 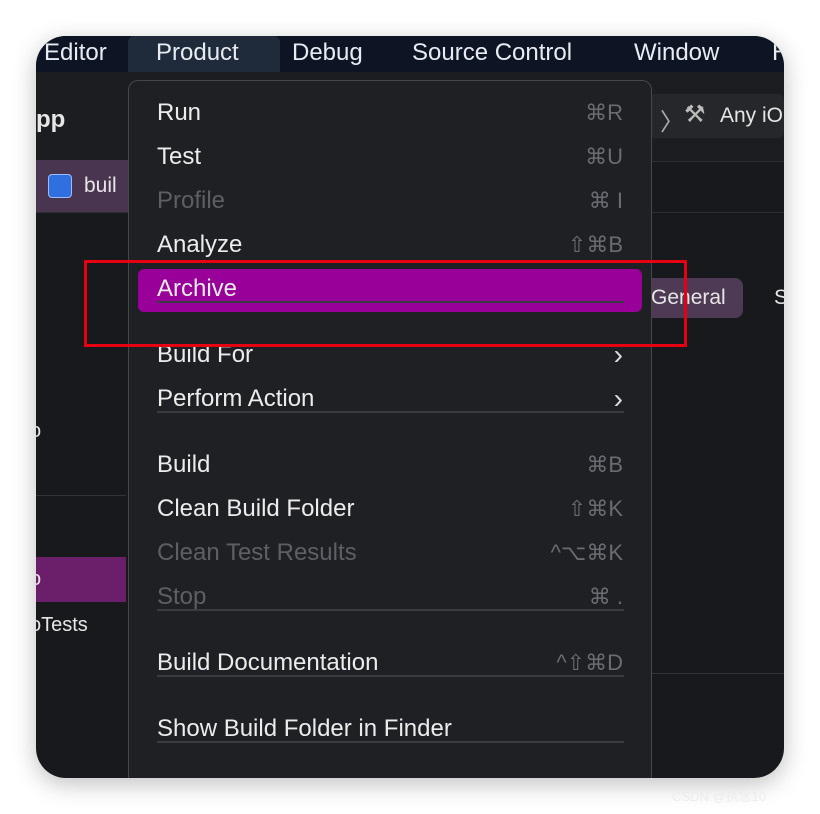 I want to click on menu-item-test: Test ⌘U, so click(x=390, y=157).